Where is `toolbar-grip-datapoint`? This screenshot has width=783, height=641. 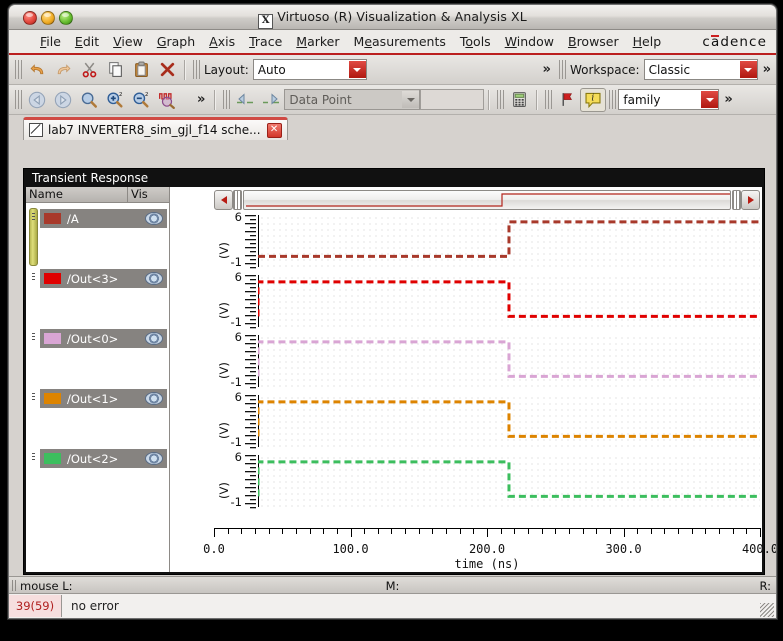 toolbar-grip-datapoint is located at coordinates (227, 99).